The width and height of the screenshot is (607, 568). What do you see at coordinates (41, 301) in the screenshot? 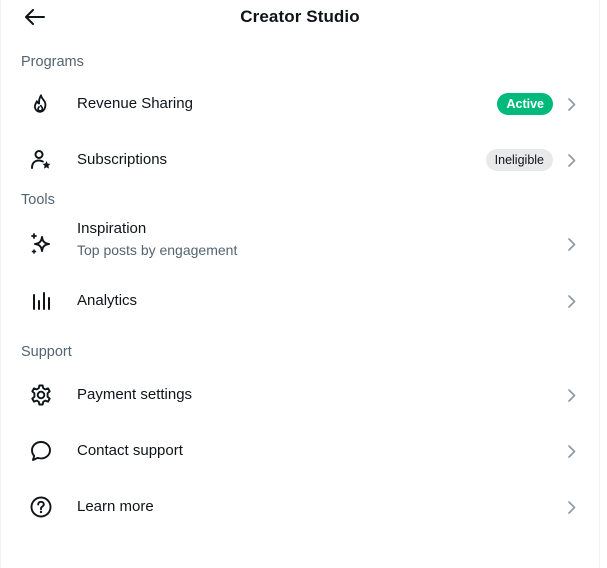
I see `bar-chart-icon` at bounding box center [41, 301].